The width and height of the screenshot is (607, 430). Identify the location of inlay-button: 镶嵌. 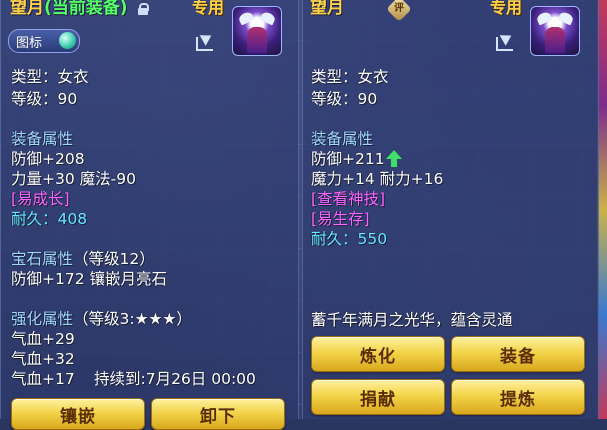
(78, 414).